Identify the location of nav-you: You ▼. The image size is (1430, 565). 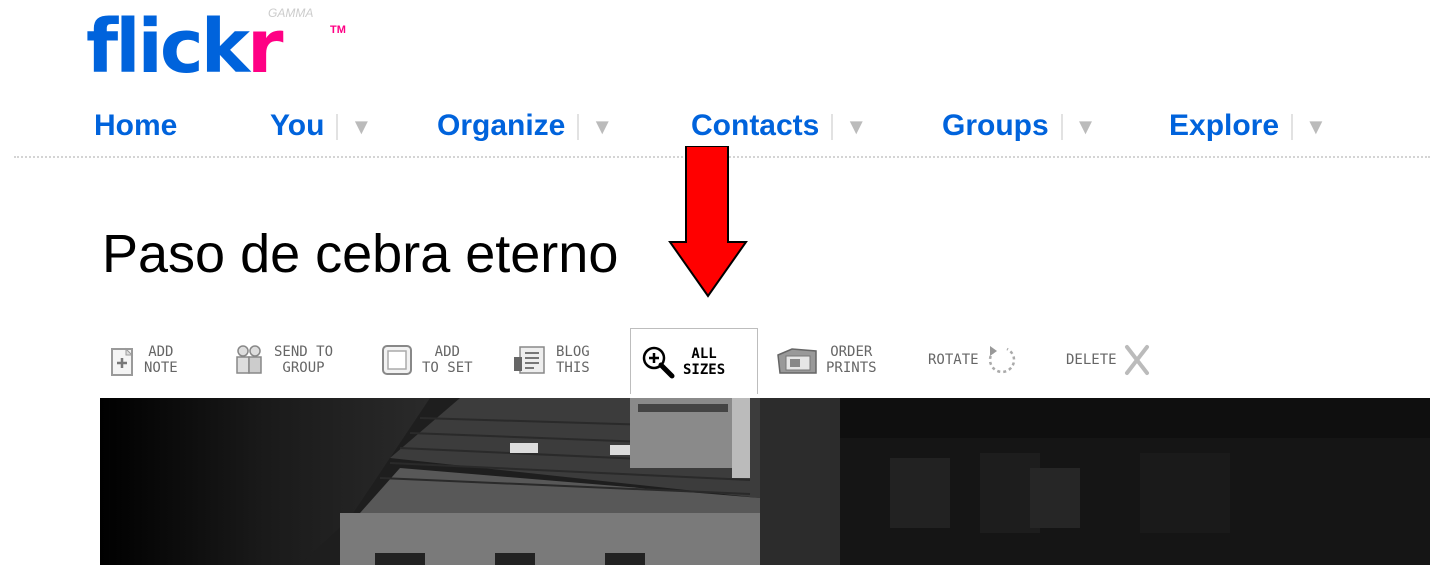
(321, 126).